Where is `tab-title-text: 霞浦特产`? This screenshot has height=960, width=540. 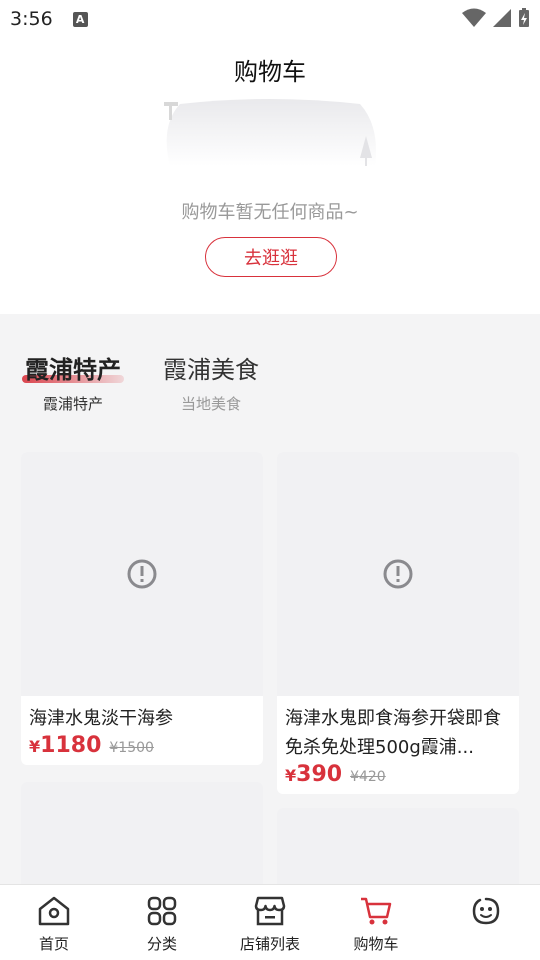
tab-title-text: 霞浦特产 is located at coordinates (73, 370).